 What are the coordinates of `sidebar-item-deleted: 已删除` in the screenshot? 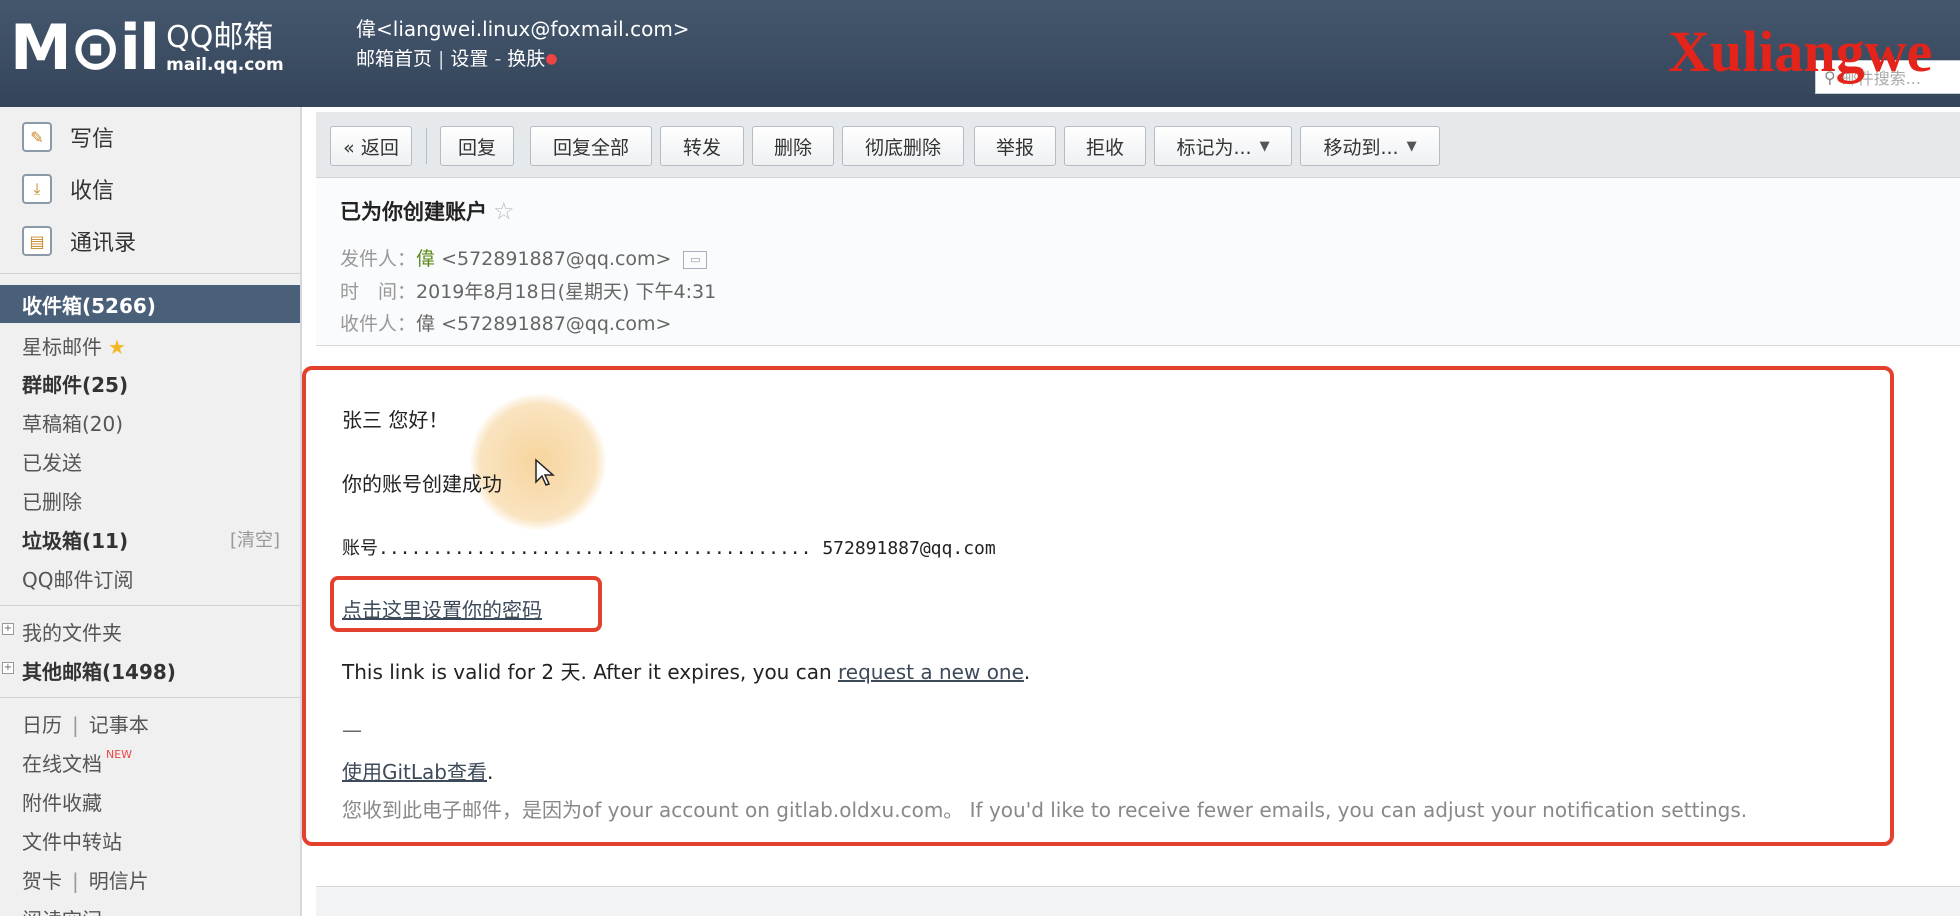 It's located at (52, 500).